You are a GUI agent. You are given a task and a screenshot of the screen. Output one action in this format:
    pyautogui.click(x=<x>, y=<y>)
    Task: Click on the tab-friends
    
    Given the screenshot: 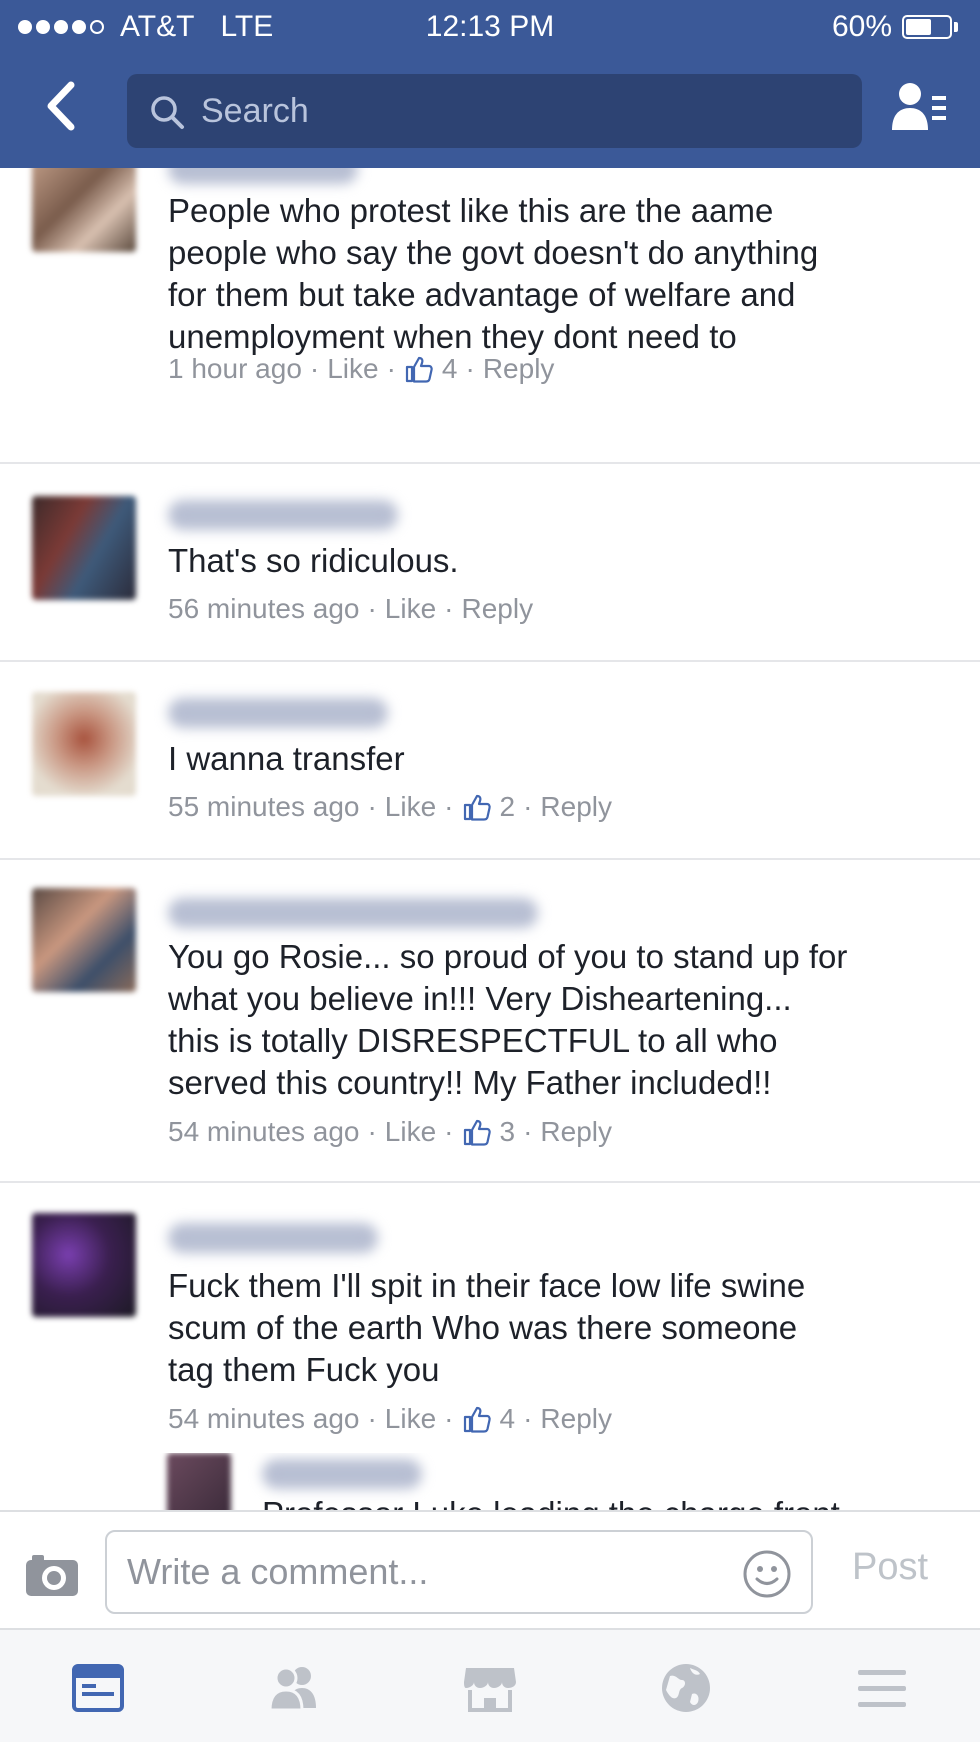 What is the action you would take?
    pyautogui.click(x=294, y=1688)
    